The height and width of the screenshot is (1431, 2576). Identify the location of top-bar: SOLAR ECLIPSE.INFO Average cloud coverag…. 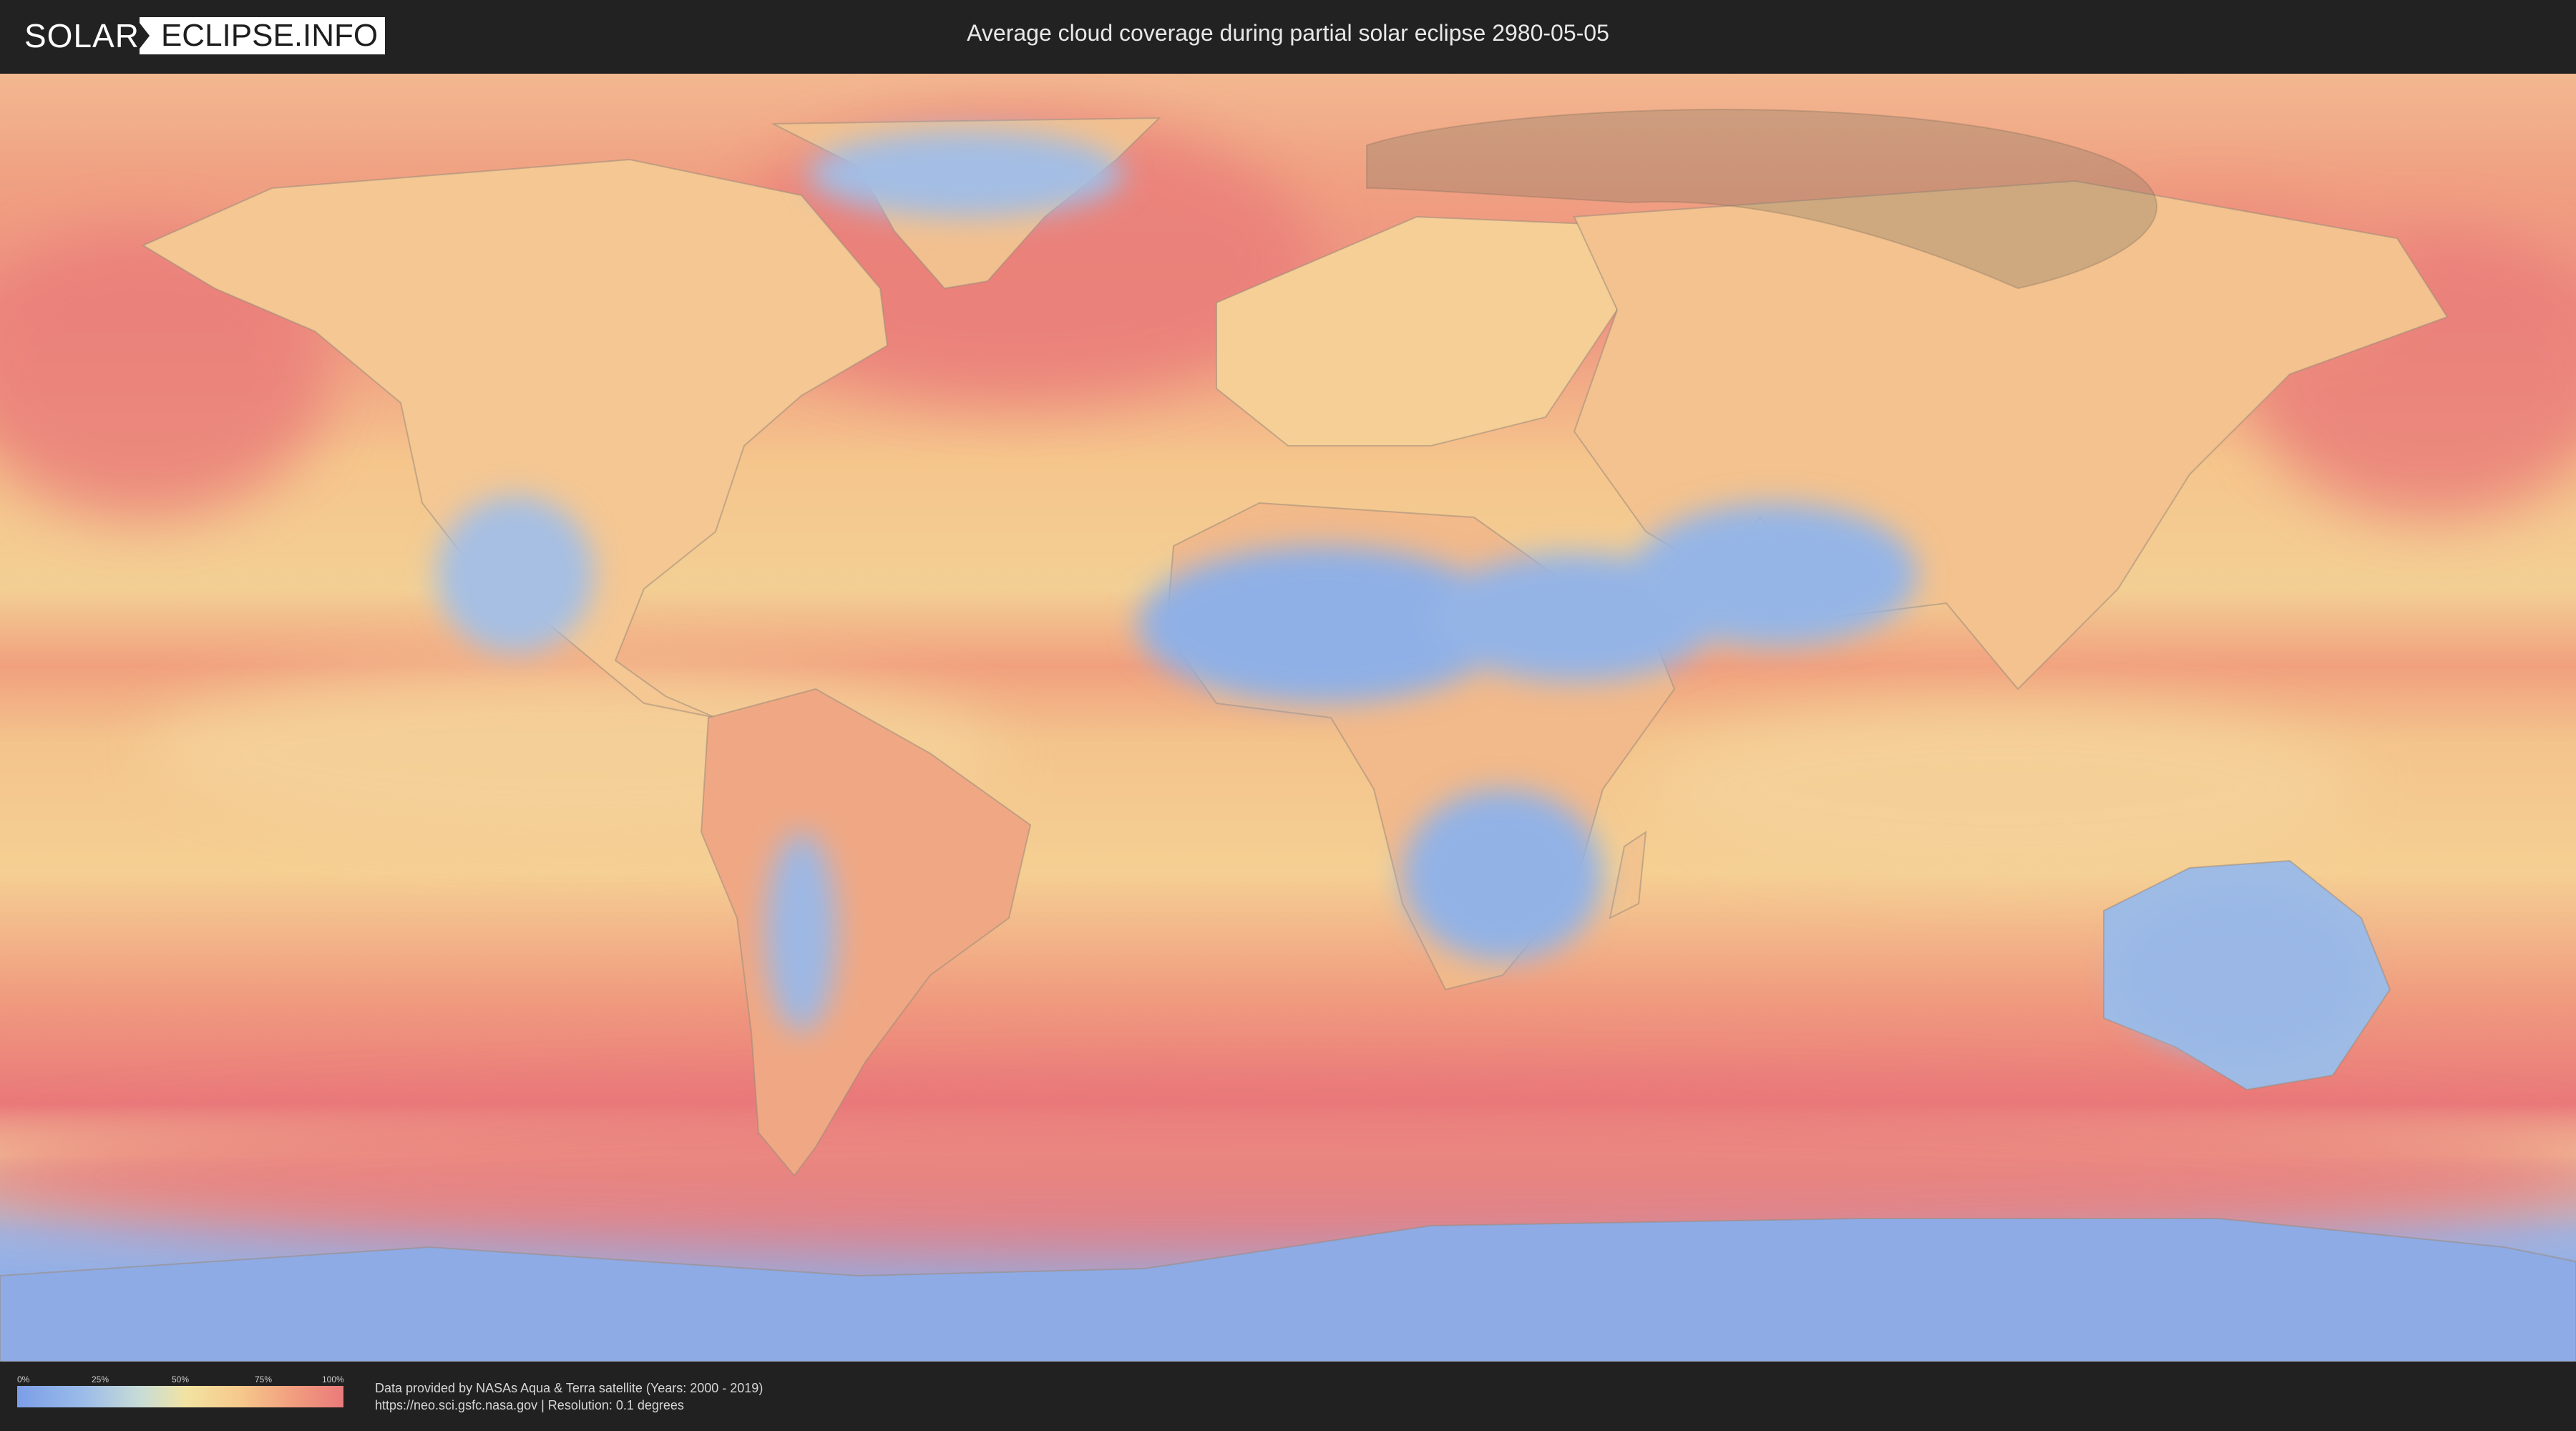
(1288, 36).